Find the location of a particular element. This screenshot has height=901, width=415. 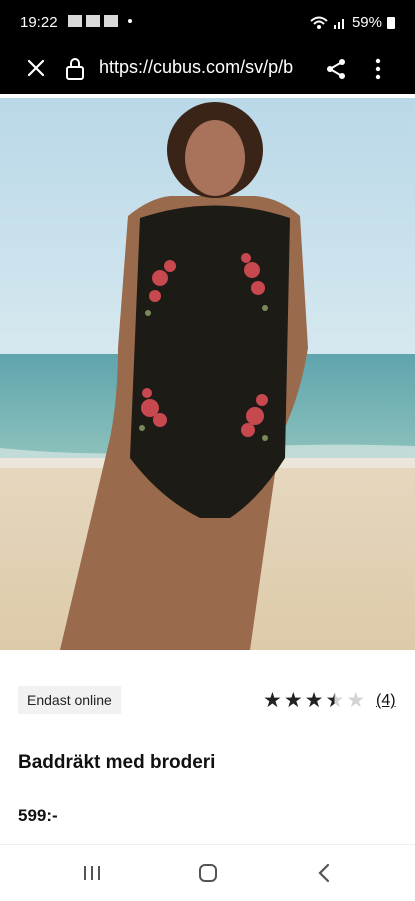

star-empty-icon: ★ is located at coordinates (356, 700).